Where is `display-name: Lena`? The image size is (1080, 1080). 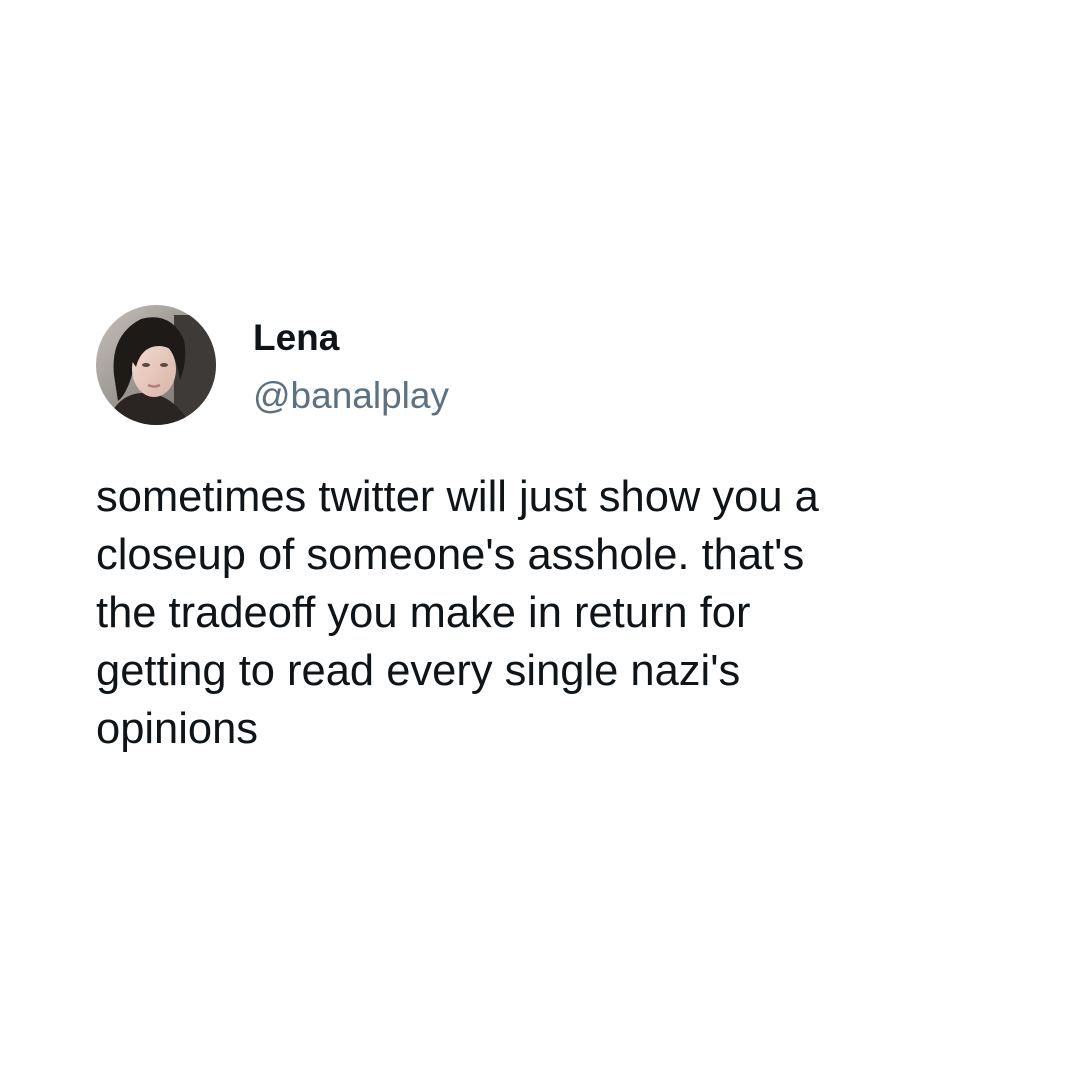
display-name: Lena is located at coordinates (296, 338).